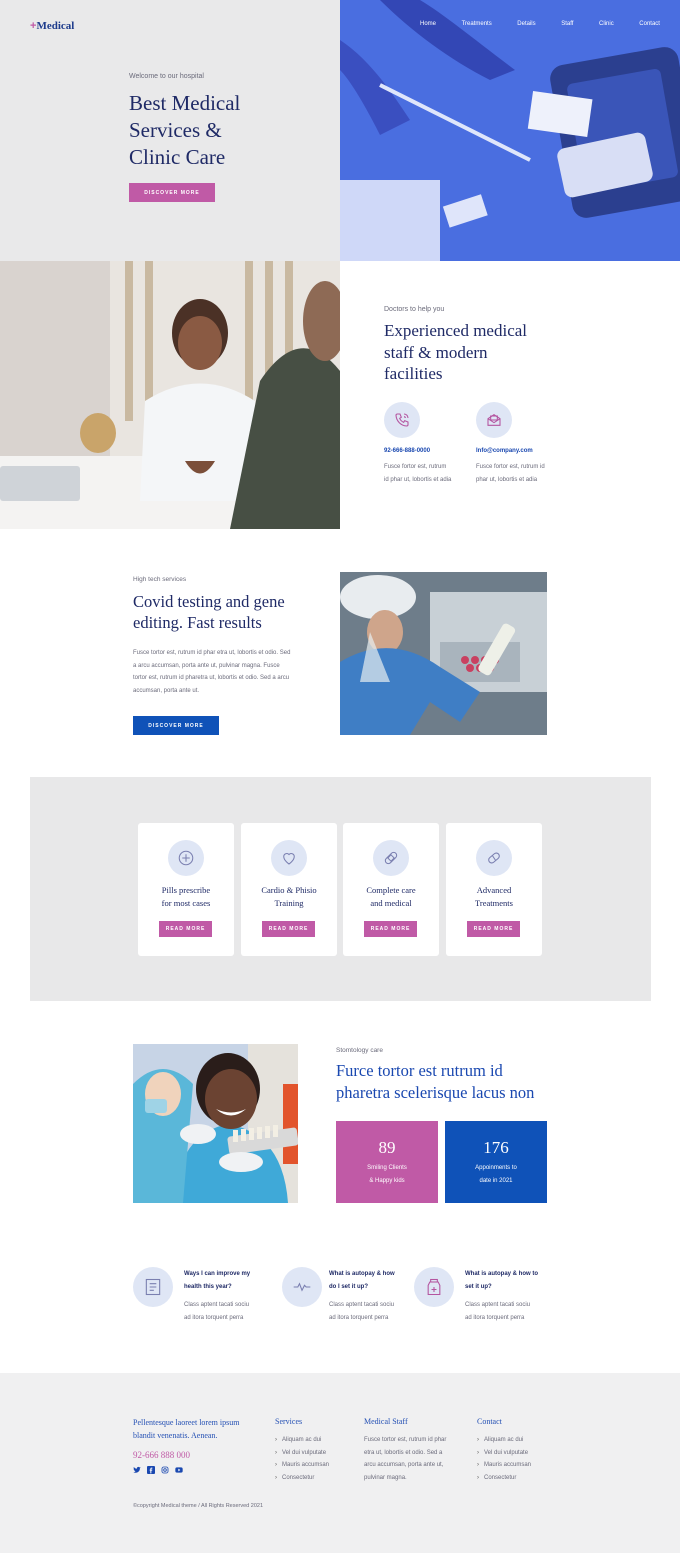  I want to click on service-card-title: Complete care and medical, so click(391, 896).